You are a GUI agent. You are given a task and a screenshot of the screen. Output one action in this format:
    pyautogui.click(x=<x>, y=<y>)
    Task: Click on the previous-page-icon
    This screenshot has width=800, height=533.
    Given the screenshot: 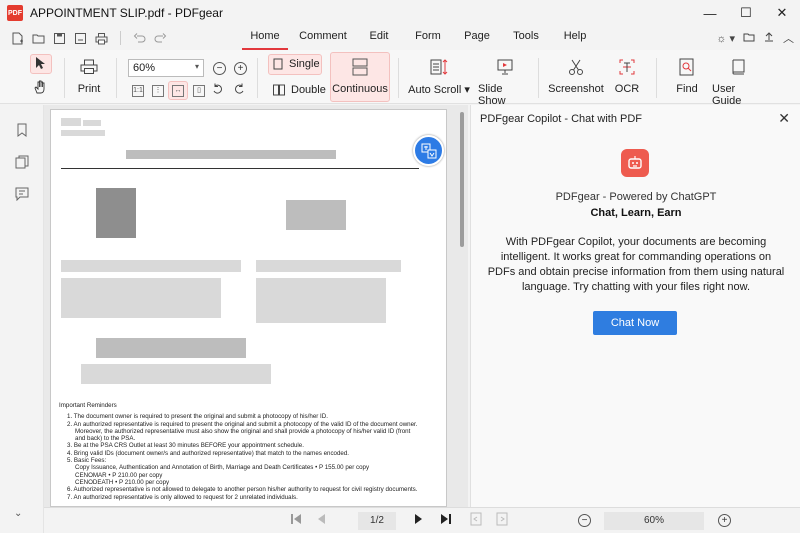 What is the action you would take?
    pyautogui.click(x=321, y=520)
    